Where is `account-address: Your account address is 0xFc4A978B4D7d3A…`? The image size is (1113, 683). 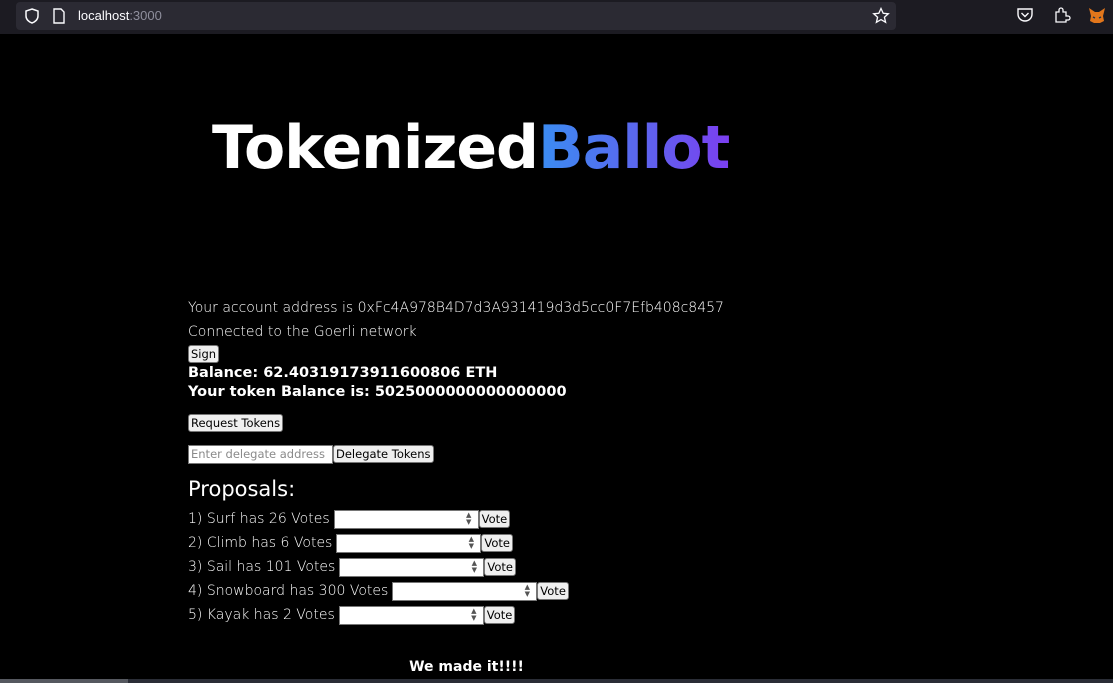
account-address: Your account address is 0xFc4A978B4D7d3A… is located at coordinates (456, 308).